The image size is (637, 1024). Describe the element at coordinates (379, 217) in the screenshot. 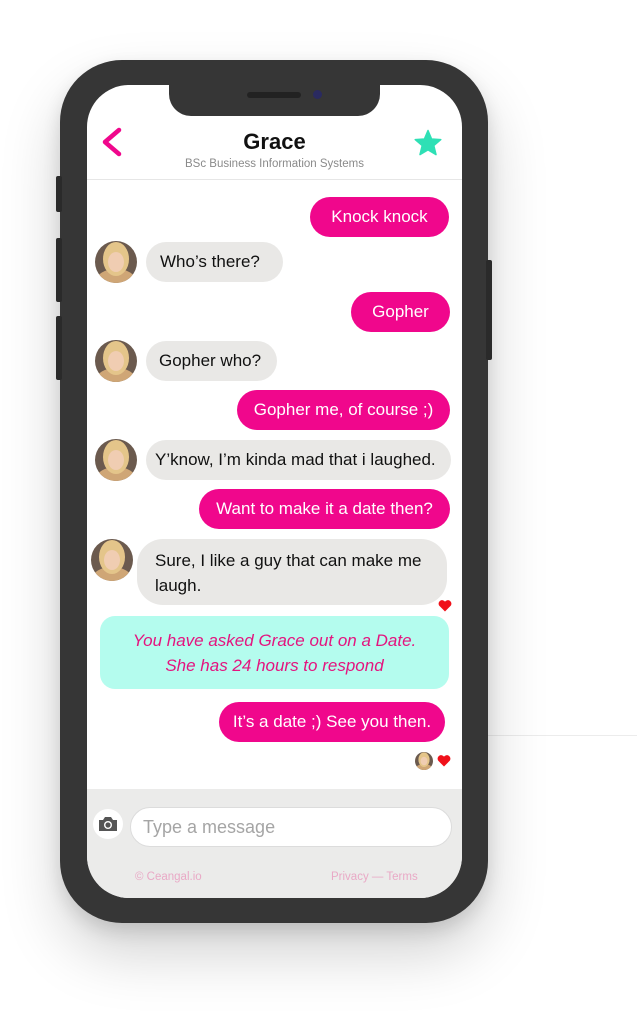

I see `message-bubble-outgoing: Knock knock` at that location.